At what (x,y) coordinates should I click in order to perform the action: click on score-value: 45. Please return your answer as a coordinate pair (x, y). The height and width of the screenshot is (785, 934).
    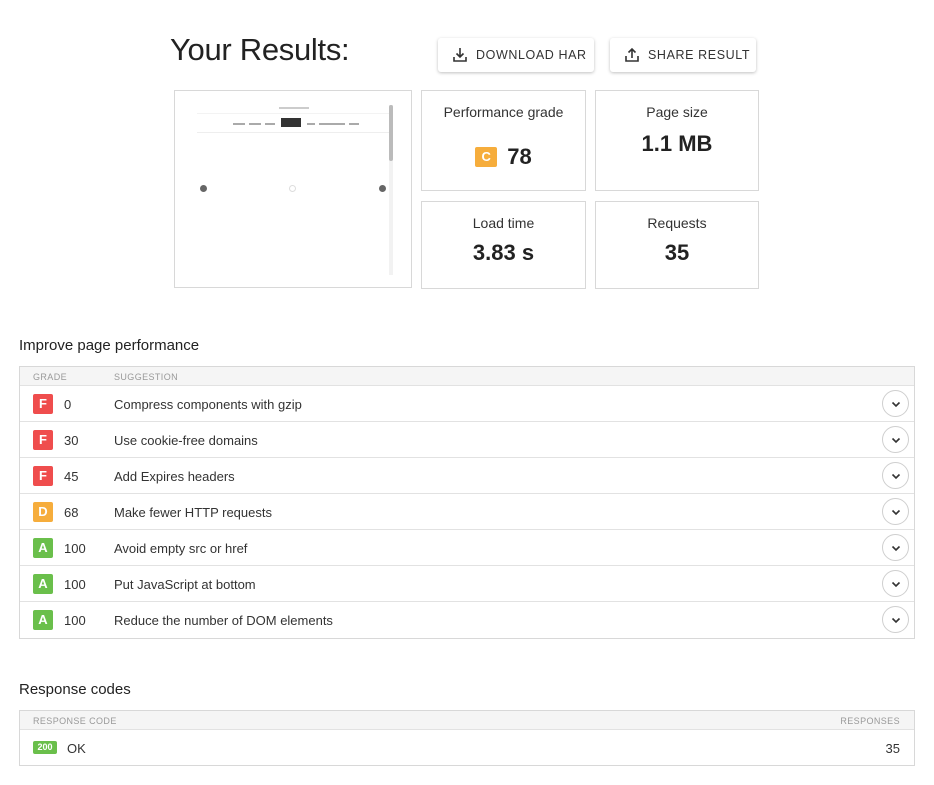
    Looking at the image, I should click on (71, 476).